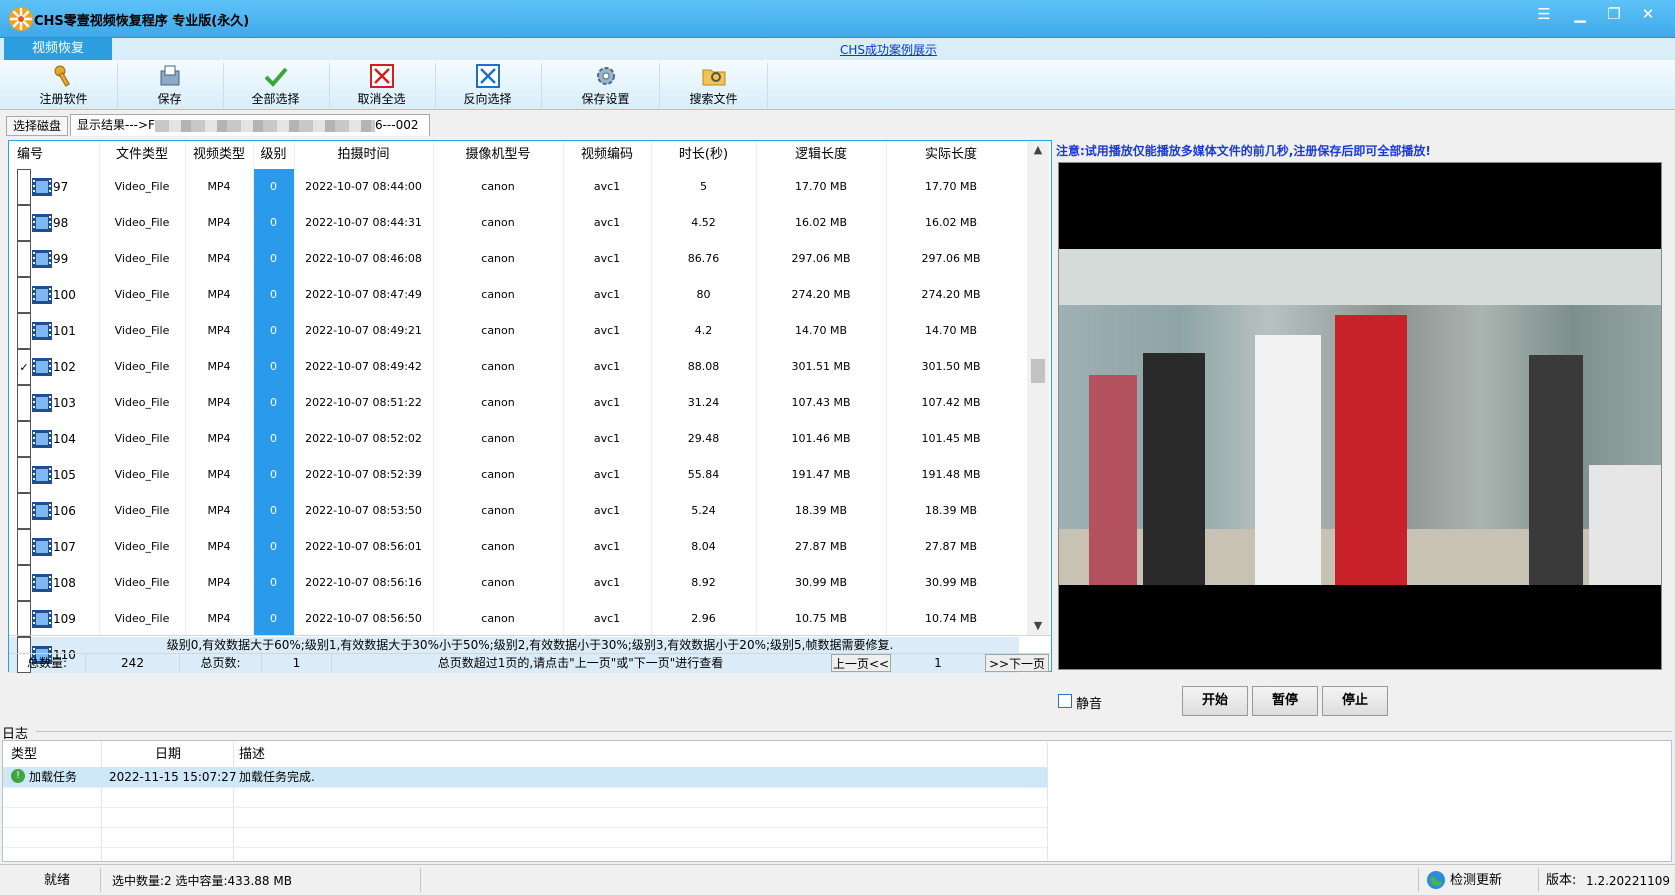 This screenshot has height=895, width=1675. Describe the element at coordinates (170, 86) in the screenshot. I see `save-button: 保存` at that location.